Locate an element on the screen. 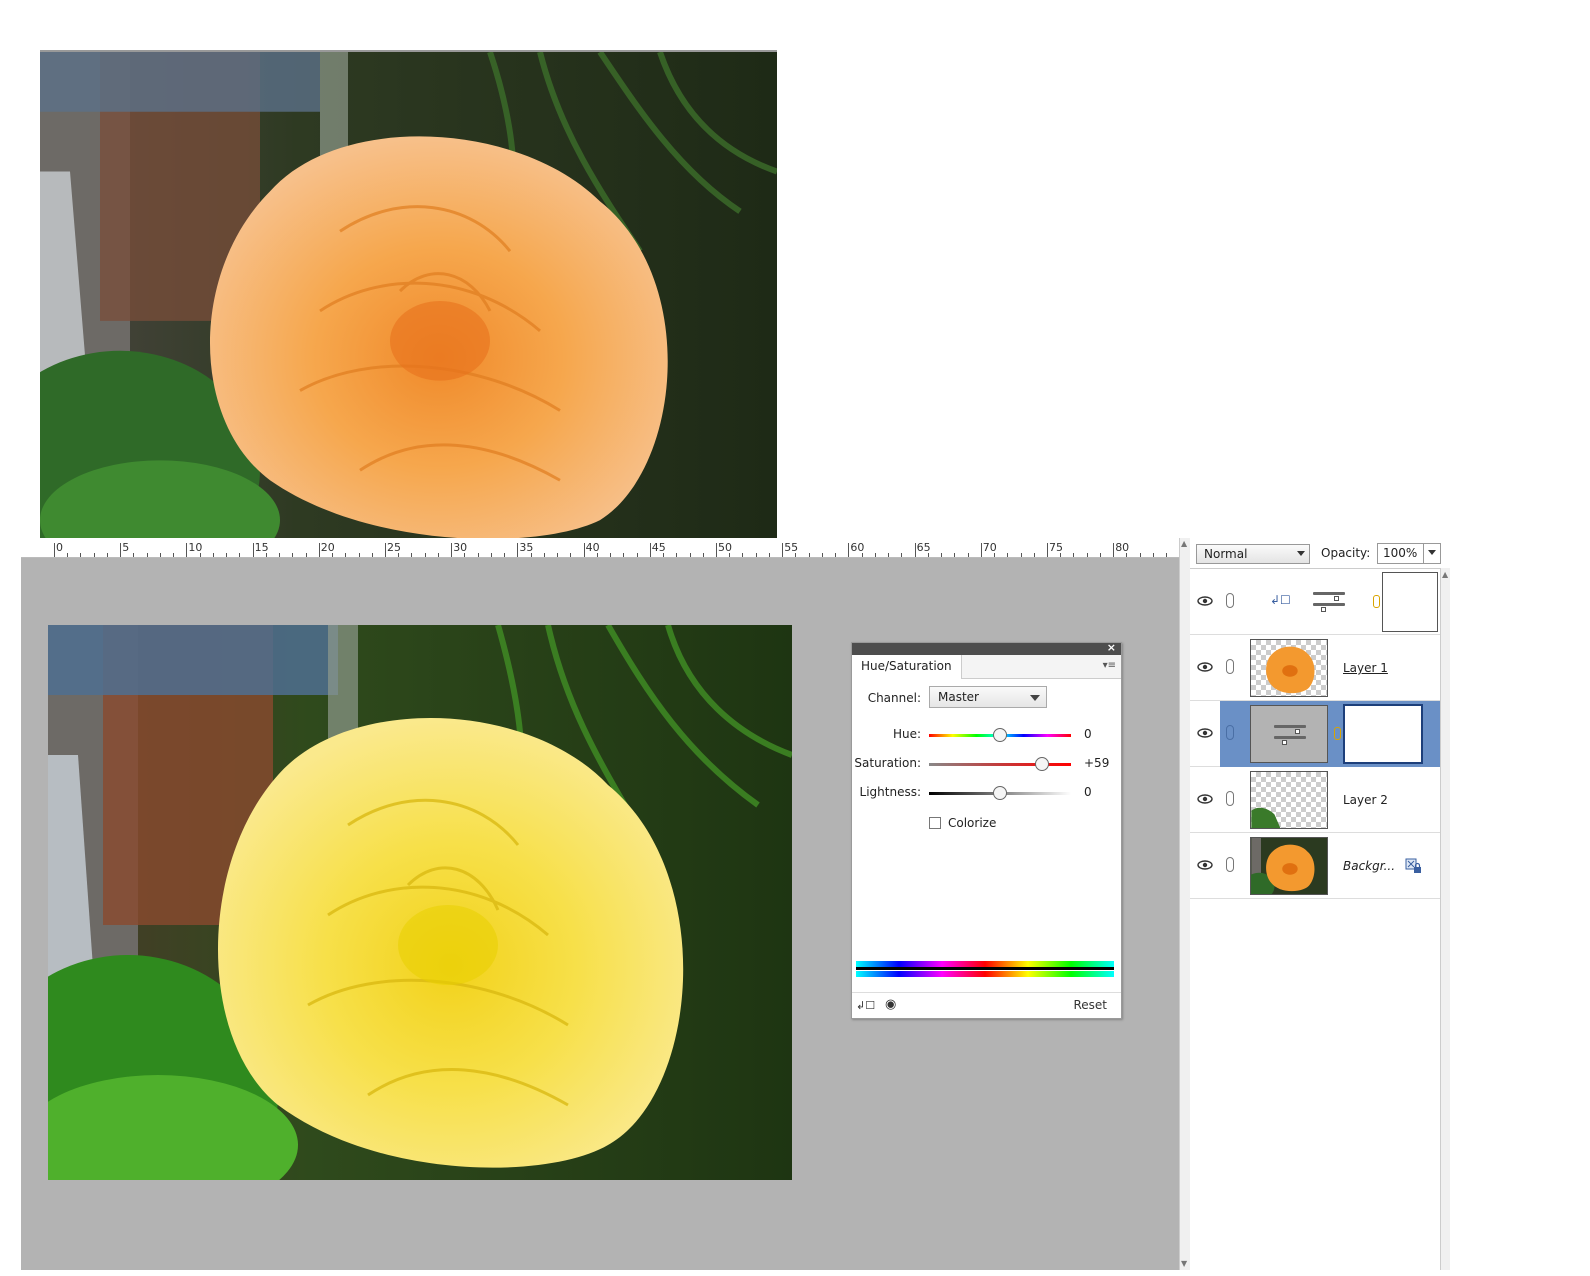  colorize-label: Colorize is located at coordinates (972, 823).